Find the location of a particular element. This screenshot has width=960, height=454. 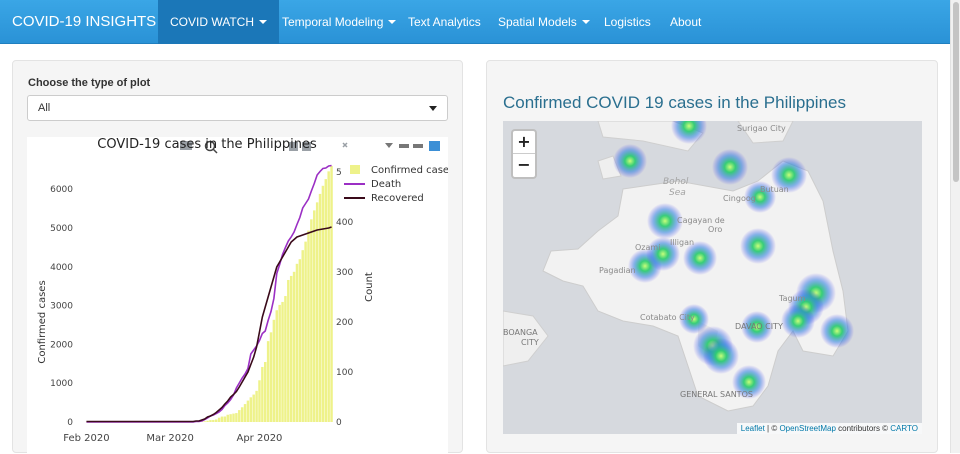

x-tick-label: Feb 2020 is located at coordinates (86, 438).